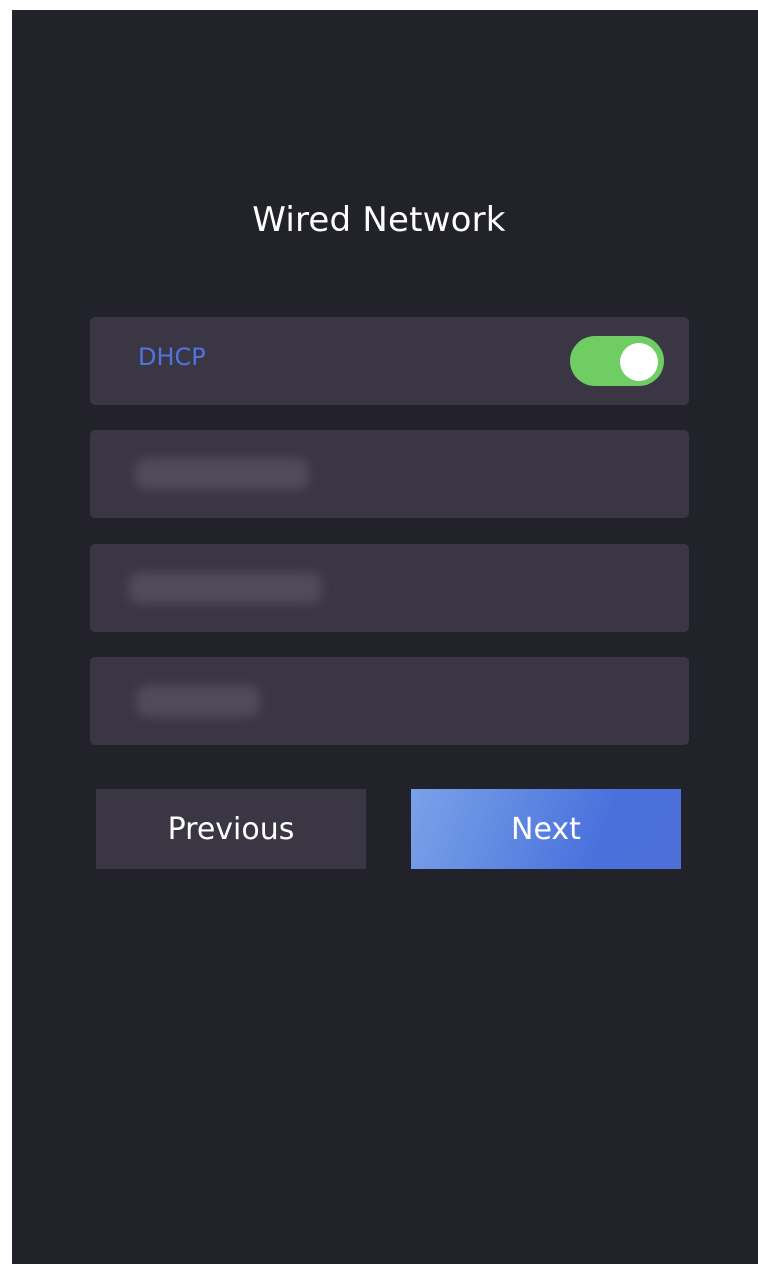  What do you see at coordinates (389, 588) in the screenshot?
I see `subnet-mask-field` at bounding box center [389, 588].